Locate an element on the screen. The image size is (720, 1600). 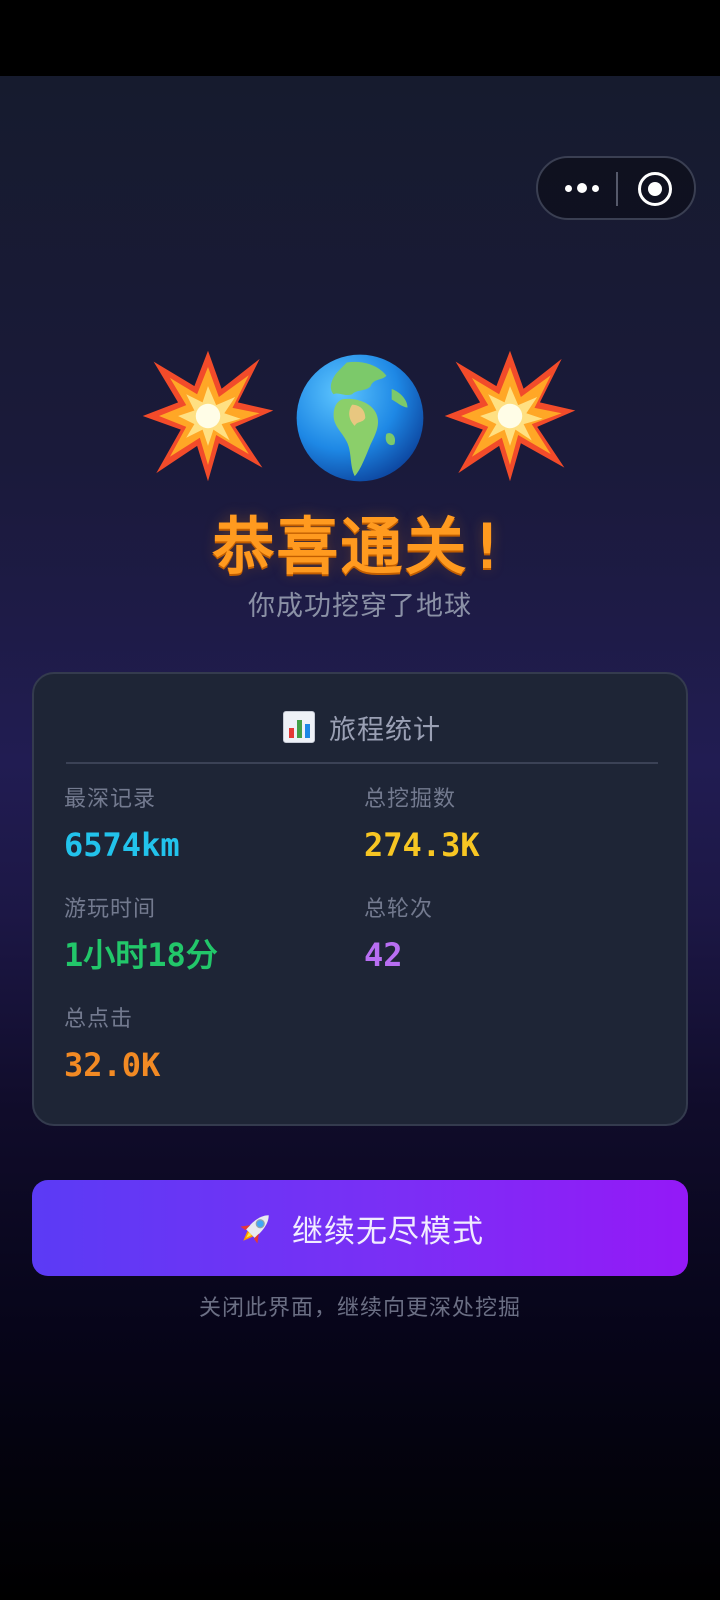
bar-chart-icon is located at coordinates (299, 727).